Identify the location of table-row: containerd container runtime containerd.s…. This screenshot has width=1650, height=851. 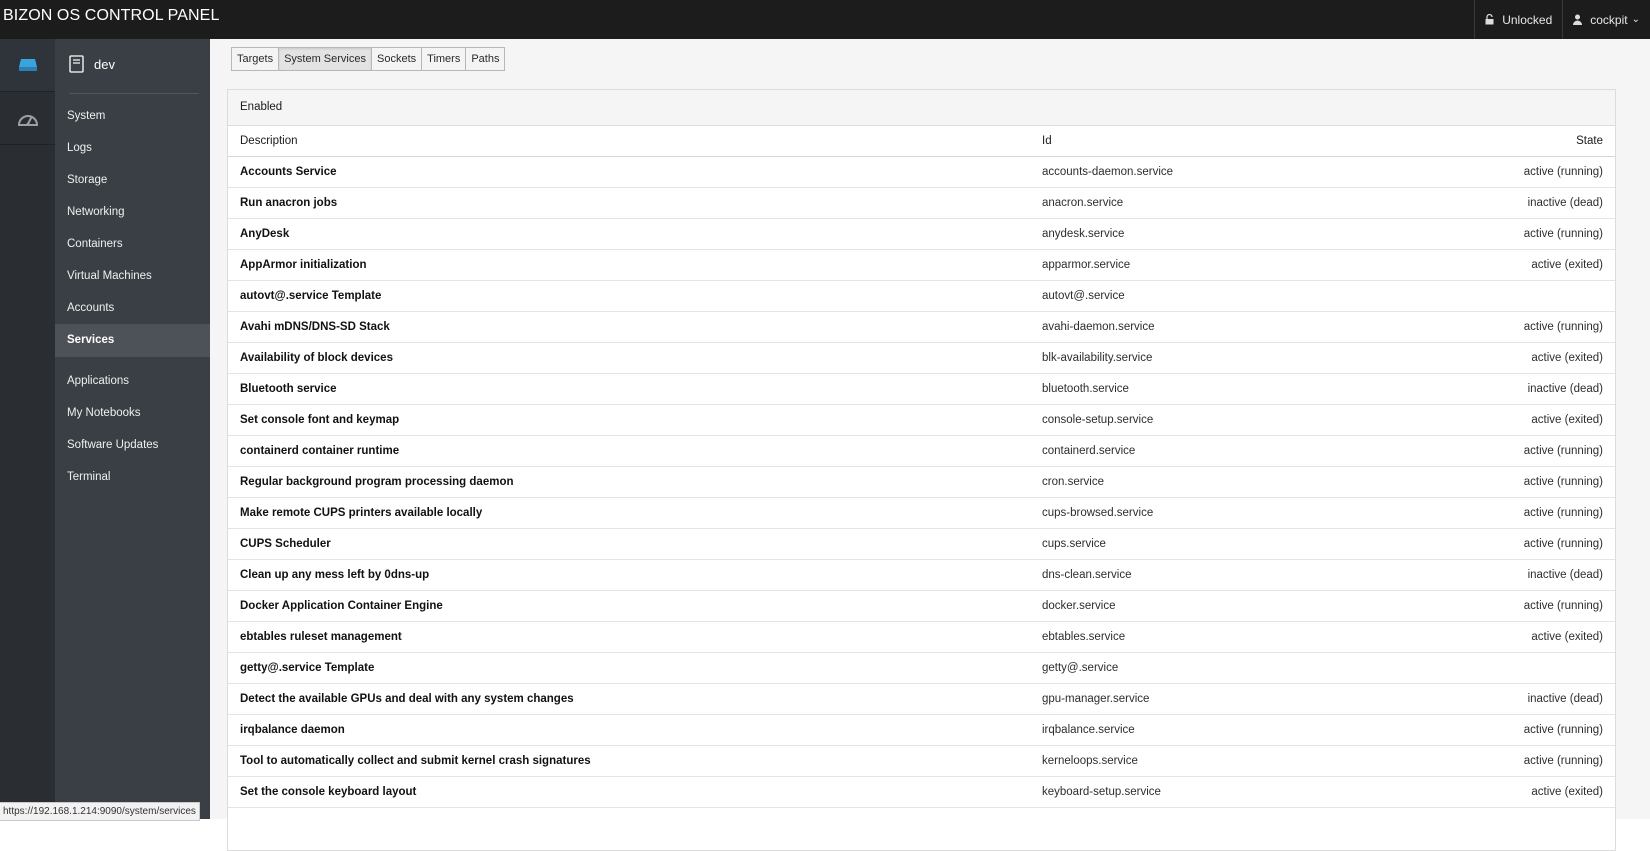
(921, 451).